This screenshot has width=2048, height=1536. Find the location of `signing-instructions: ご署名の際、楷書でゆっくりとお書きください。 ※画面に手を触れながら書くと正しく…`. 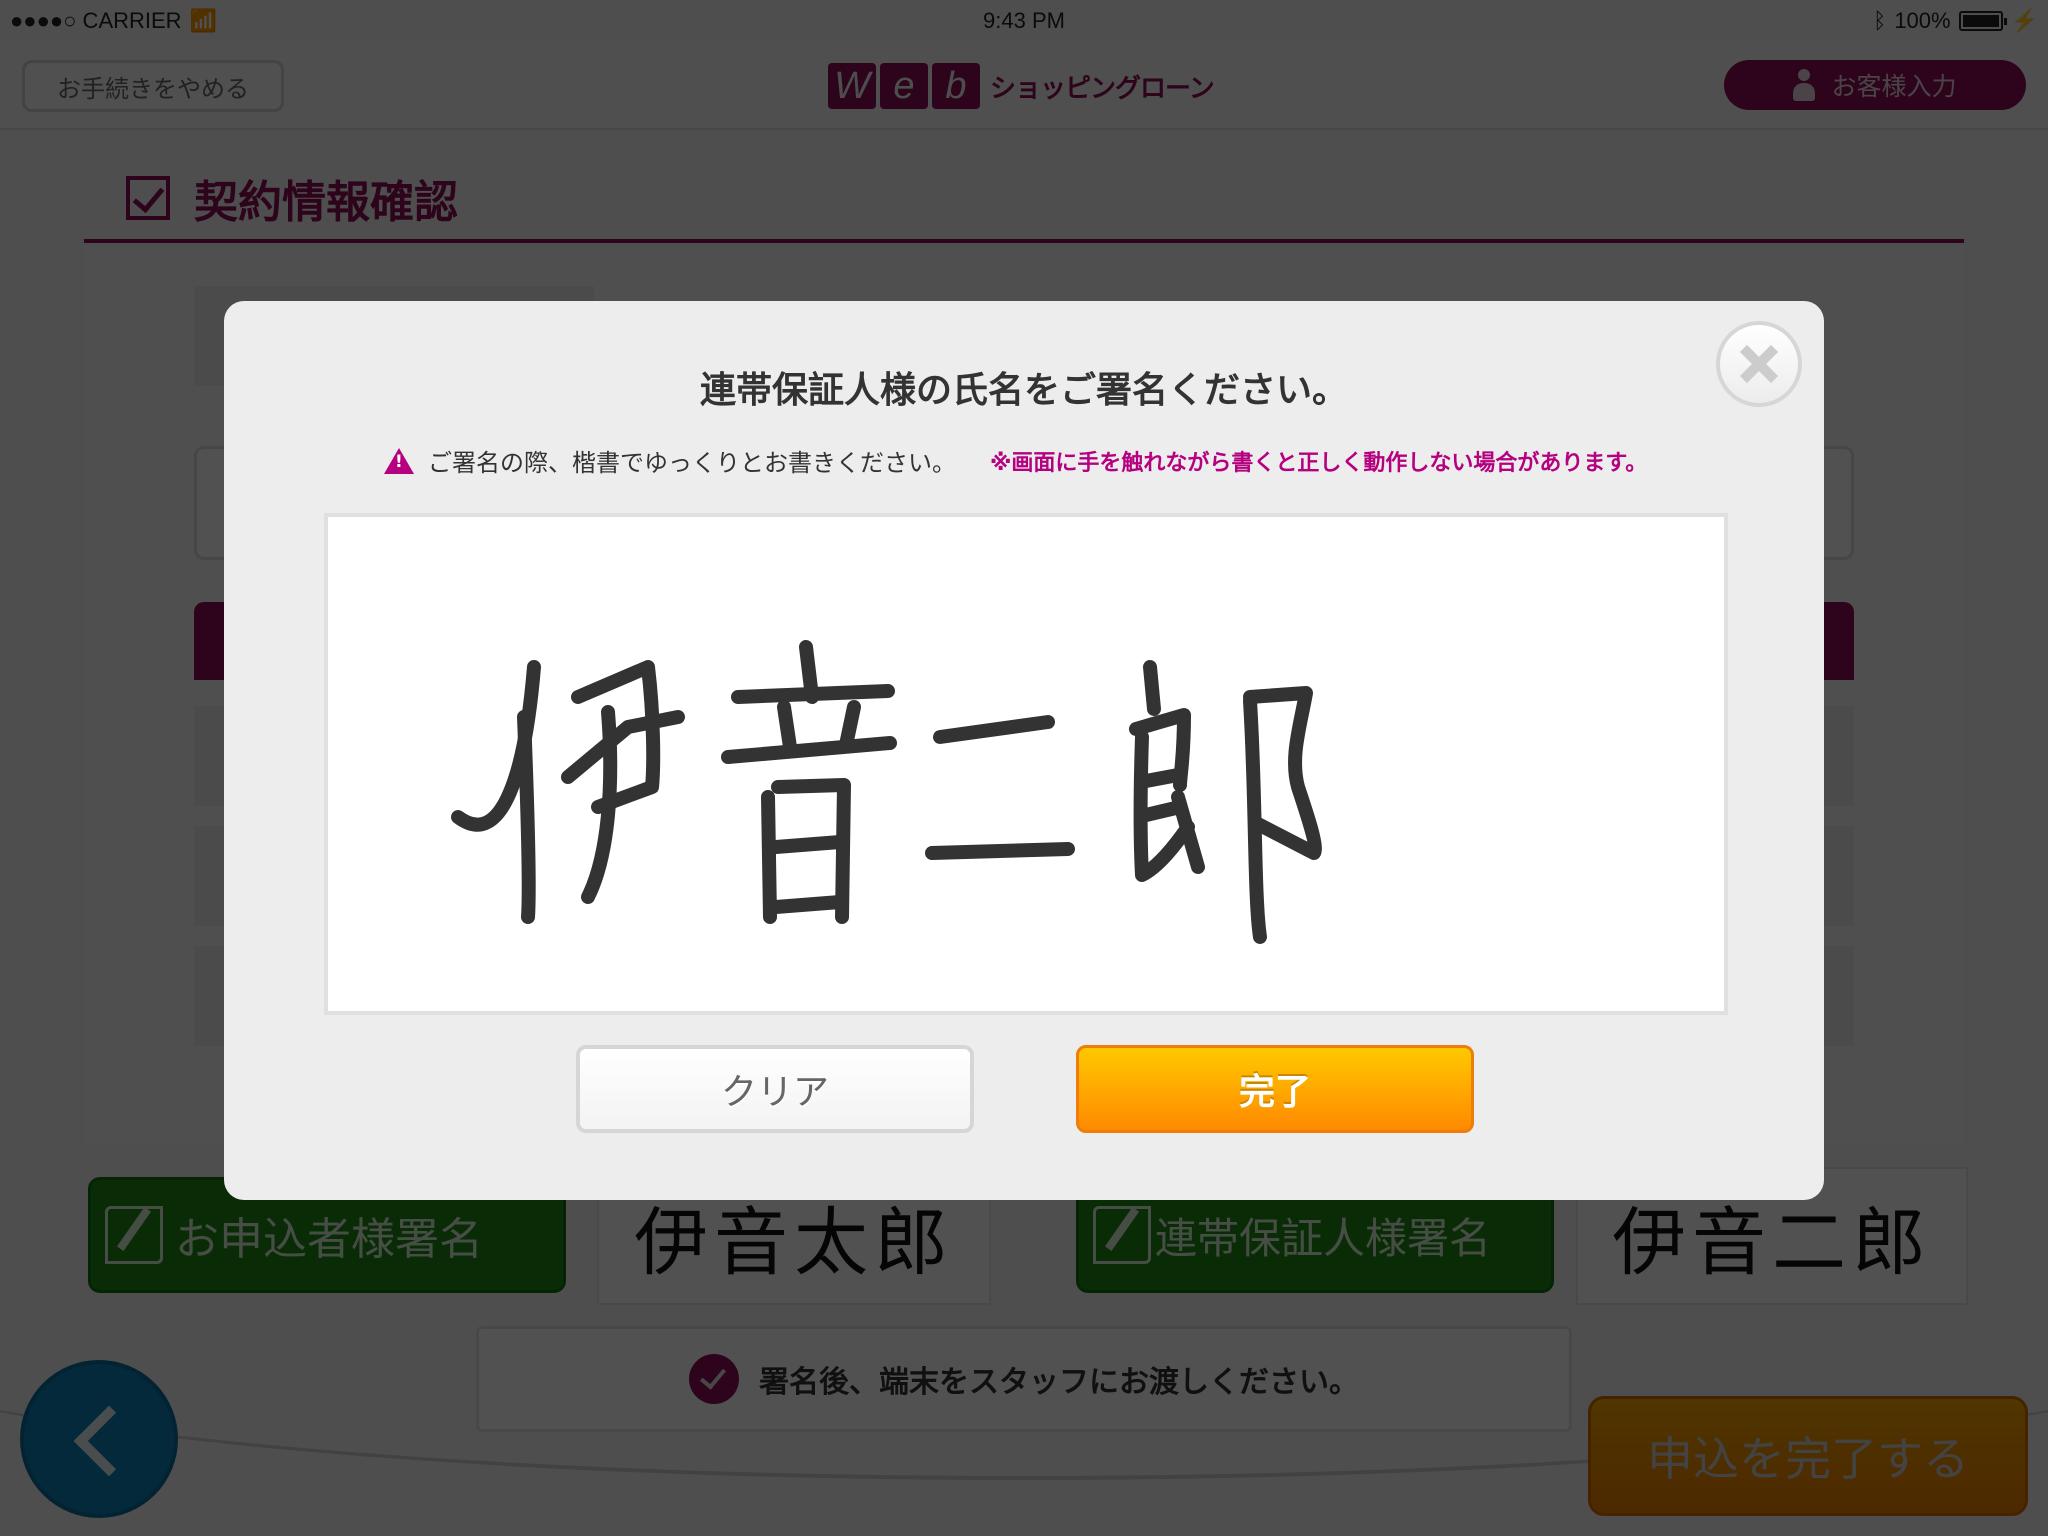

signing-instructions: ご署名の際、楷書でゆっくりとお書きください。 ※画面に手を触れながら書くと正しく… is located at coordinates (1015, 460).